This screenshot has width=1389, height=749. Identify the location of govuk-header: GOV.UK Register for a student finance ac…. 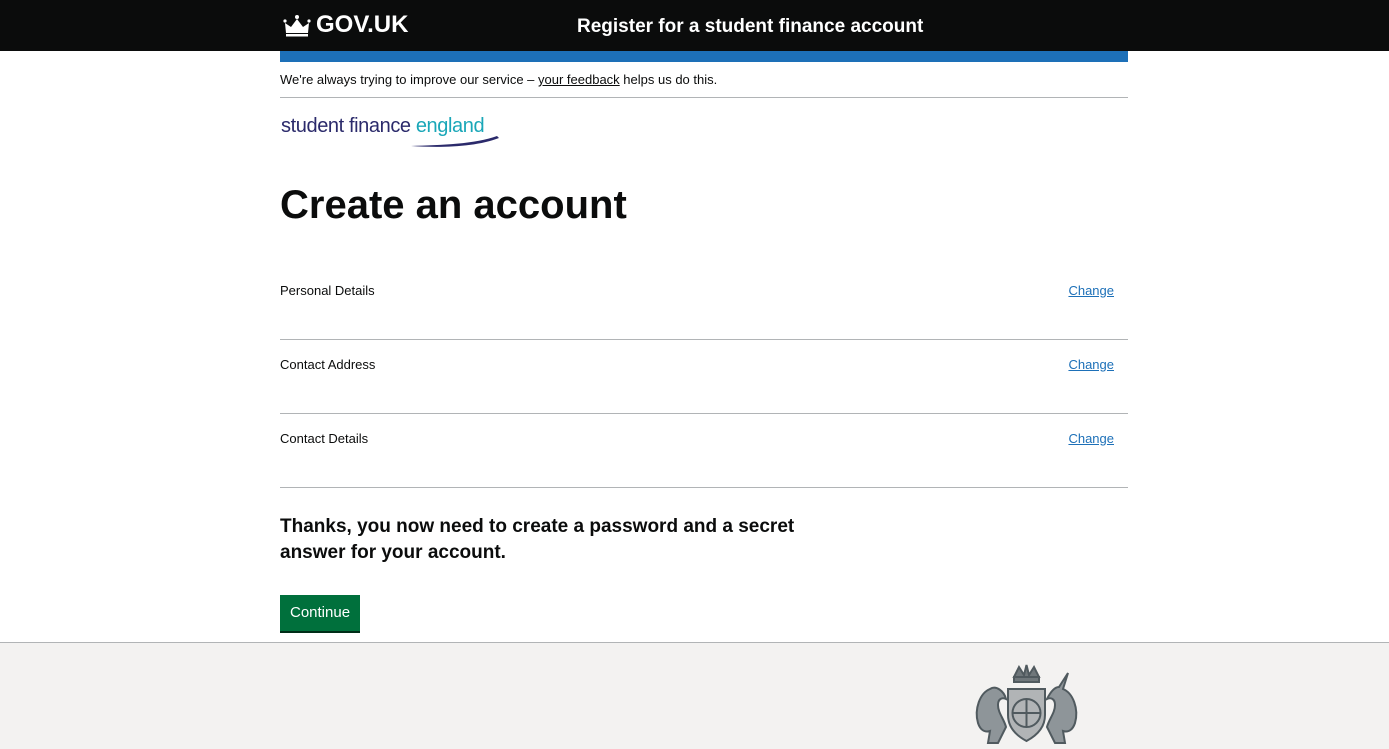
(694, 25).